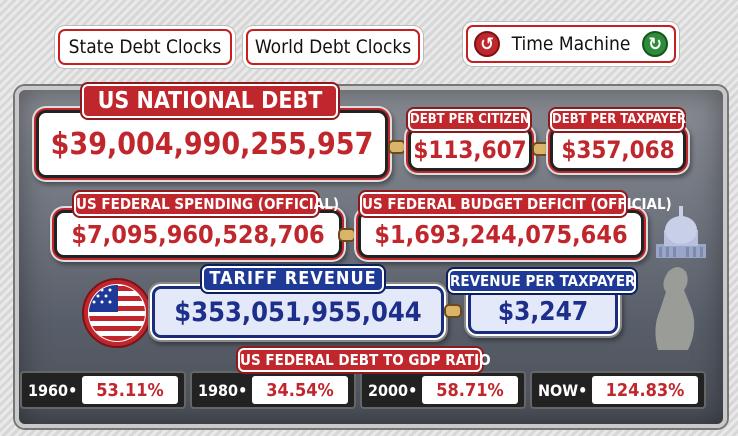 This screenshot has width=738, height=436. What do you see at coordinates (675, 308) in the screenshot?
I see `statue-icon` at bounding box center [675, 308].